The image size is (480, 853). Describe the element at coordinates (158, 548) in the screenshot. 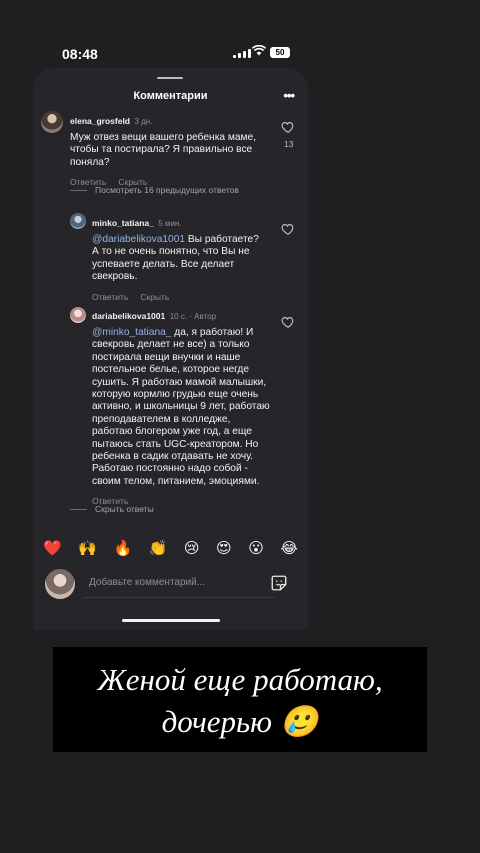

I see `emoji-clap: 👏` at that location.